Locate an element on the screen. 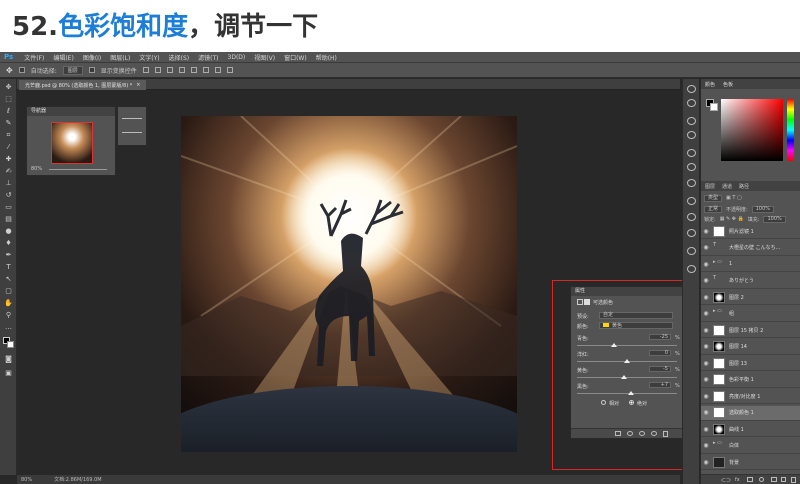  filter-icons: ▣ T ▢ is located at coordinates (734, 198).